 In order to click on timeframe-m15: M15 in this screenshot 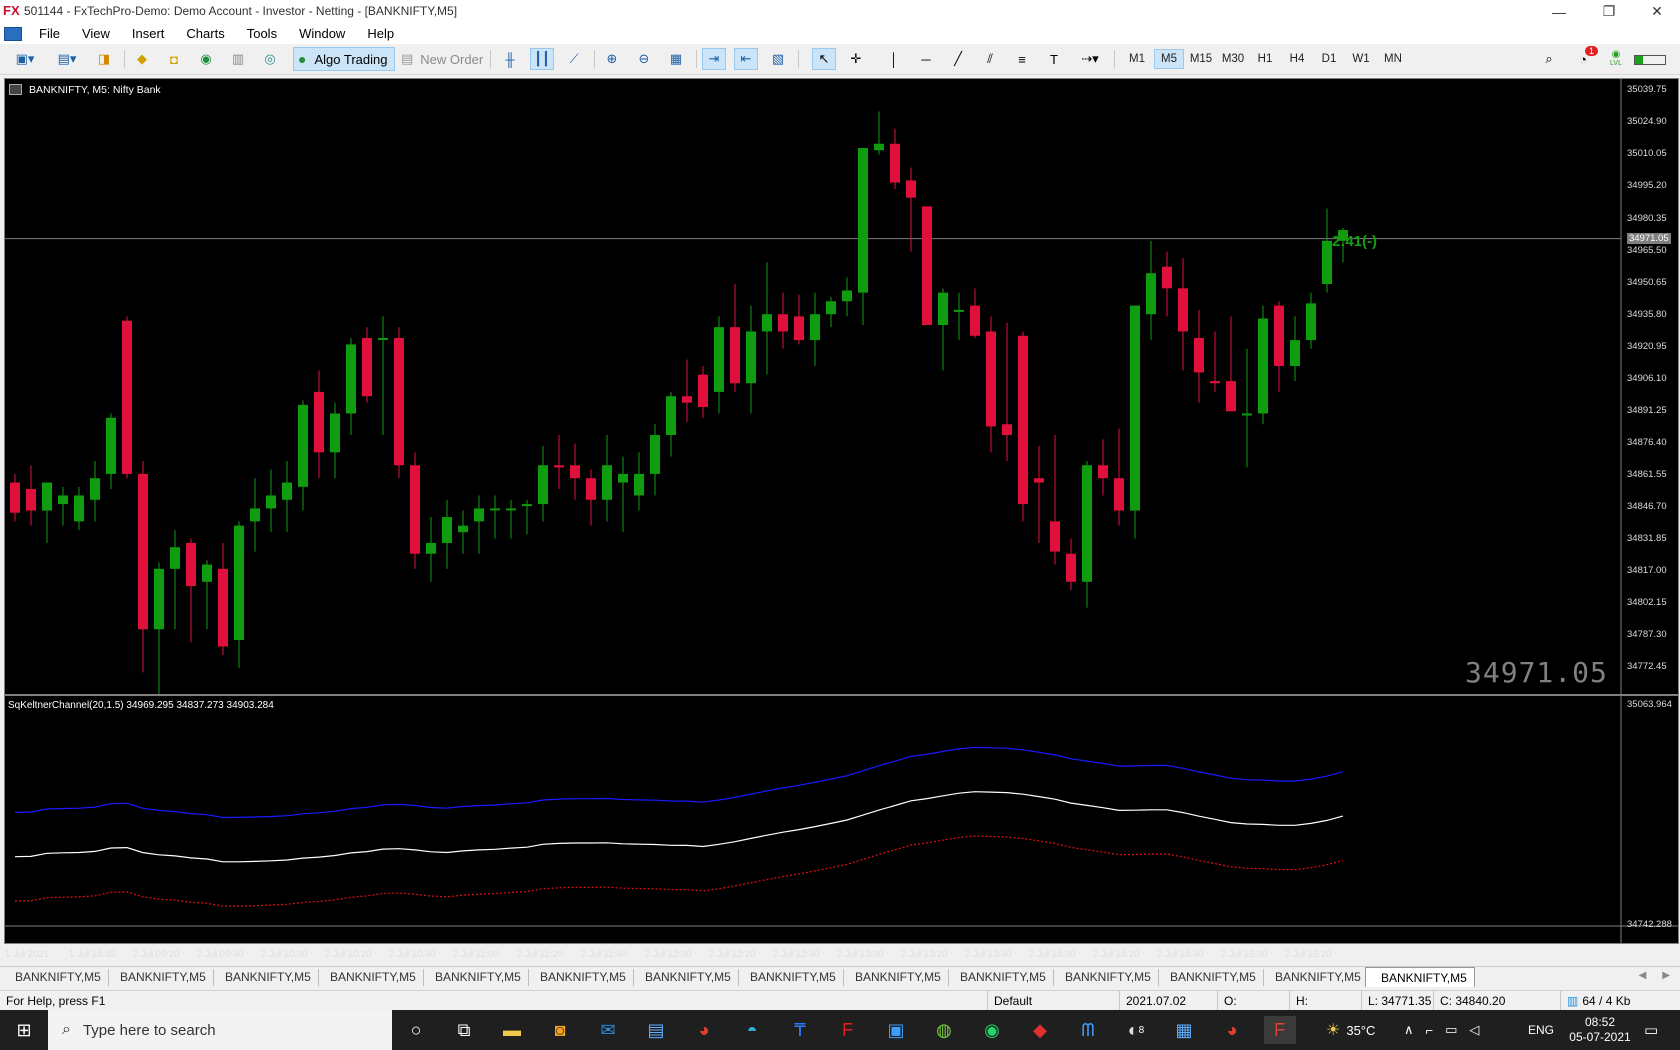, I will do `click(1201, 59)`.